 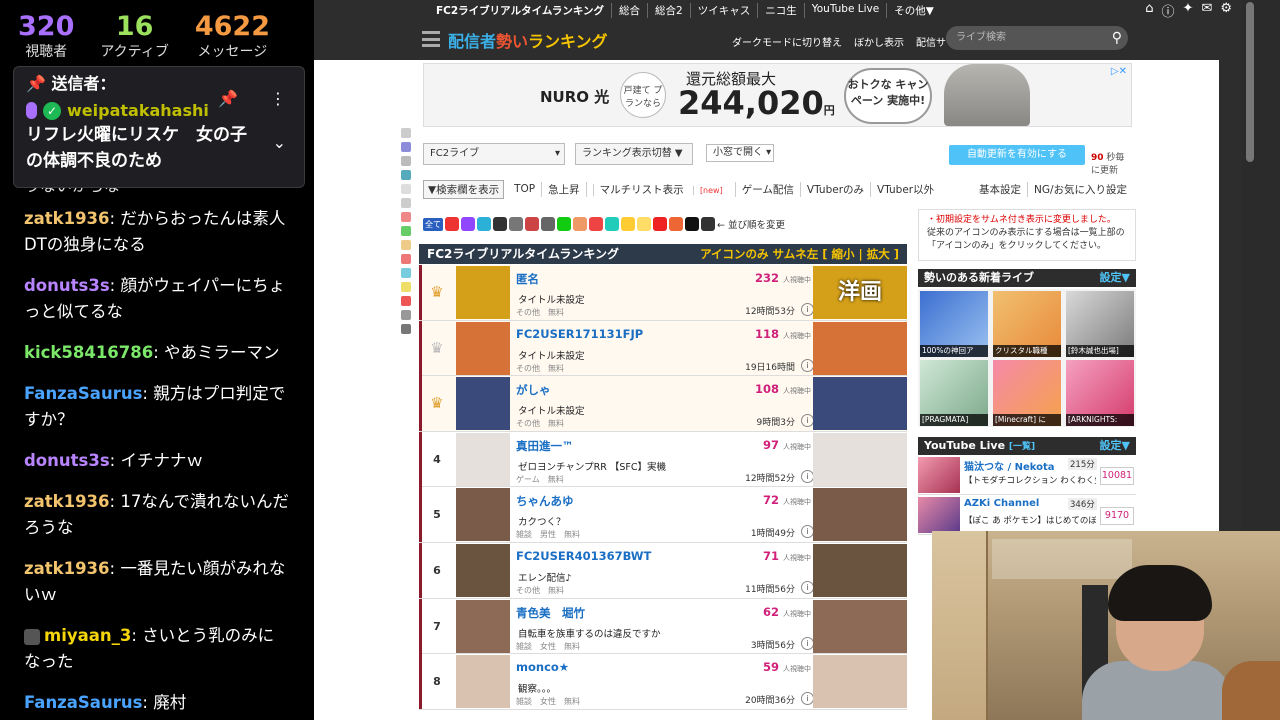 I want to click on mildom-icon, so click(x=596, y=224).